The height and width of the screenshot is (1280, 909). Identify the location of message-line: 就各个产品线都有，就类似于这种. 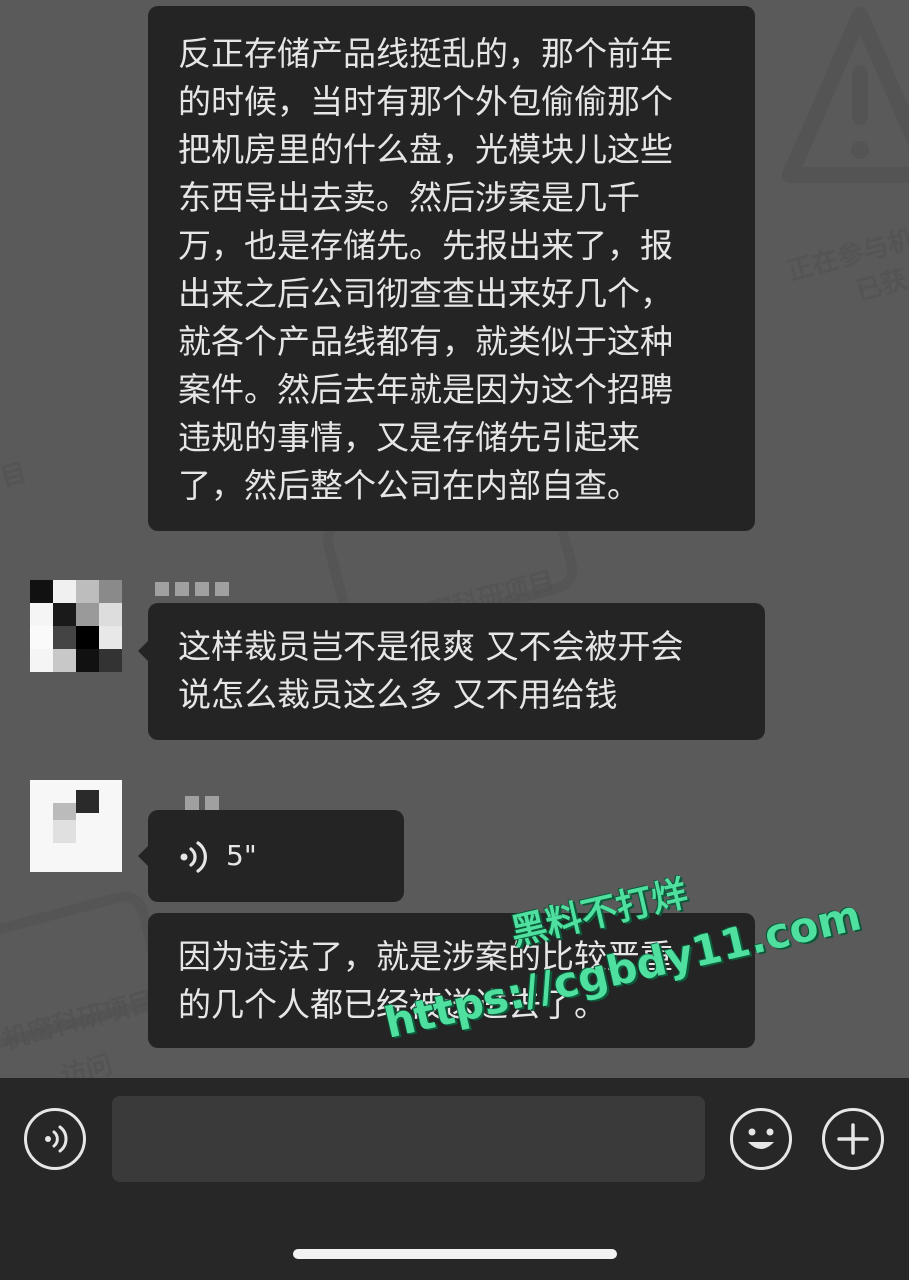
(425, 341).